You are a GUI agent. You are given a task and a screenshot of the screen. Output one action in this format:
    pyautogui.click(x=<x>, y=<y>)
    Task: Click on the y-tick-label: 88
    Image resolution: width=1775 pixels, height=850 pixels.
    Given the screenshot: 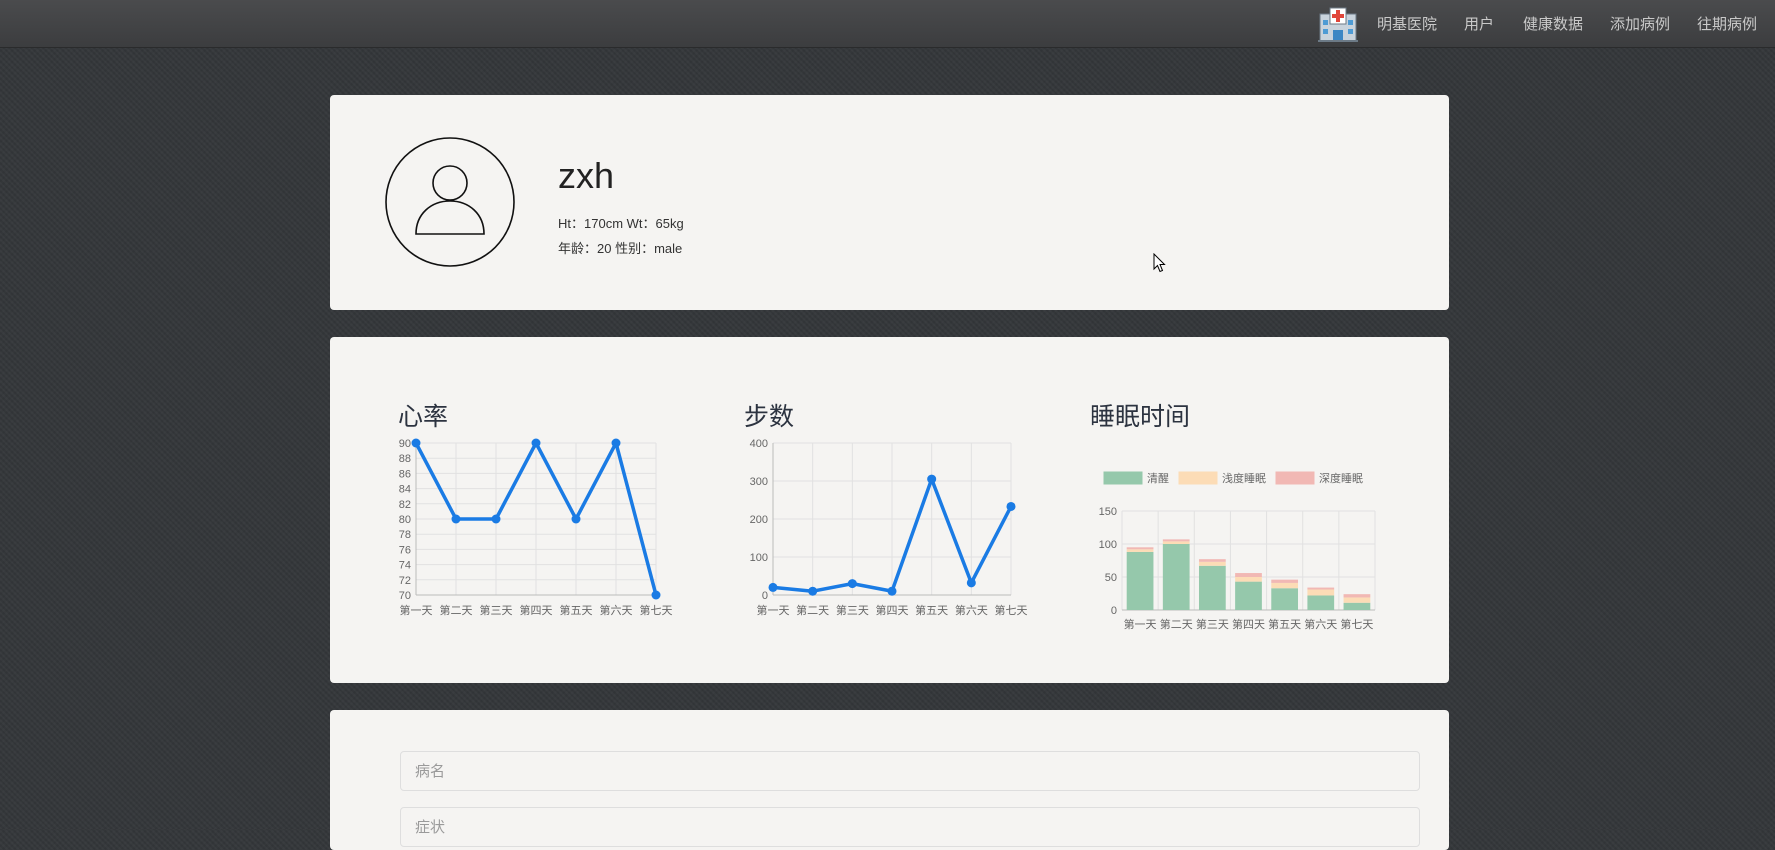 What is the action you would take?
    pyautogui.click(x=405, y=459)
    